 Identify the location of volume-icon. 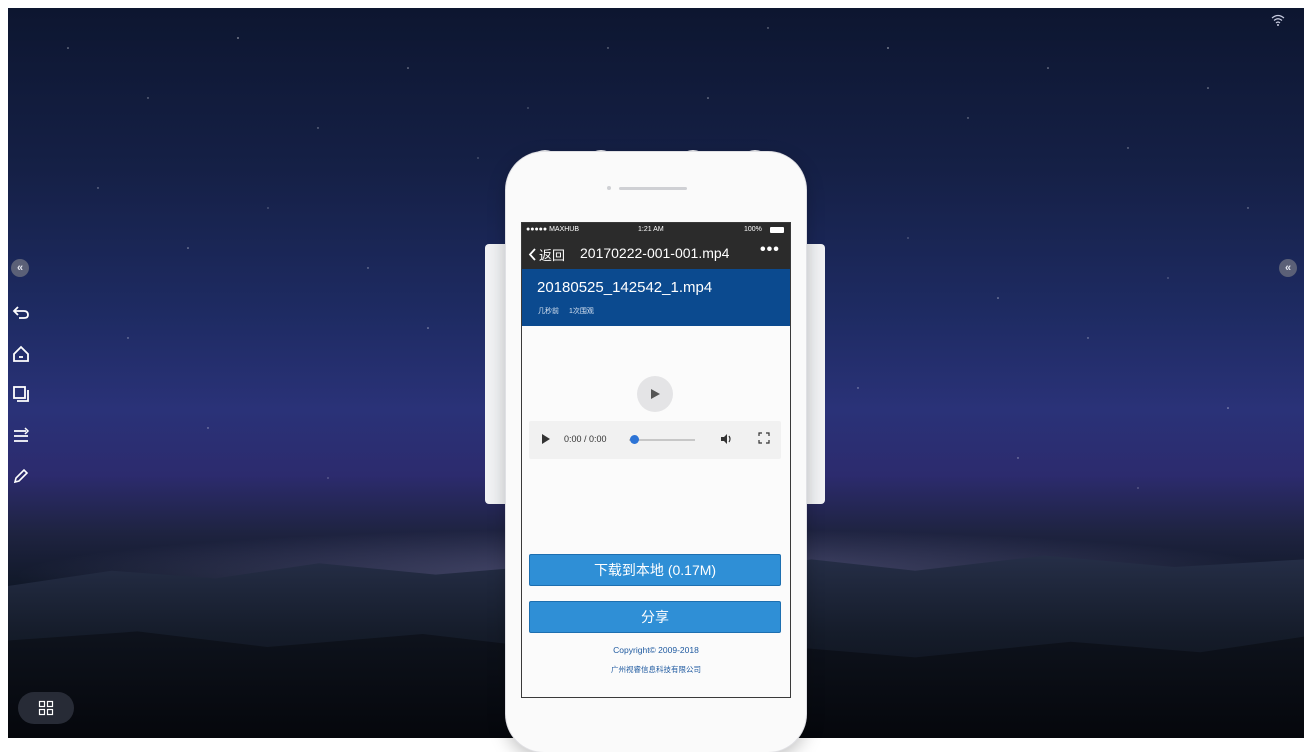
(727, 439).